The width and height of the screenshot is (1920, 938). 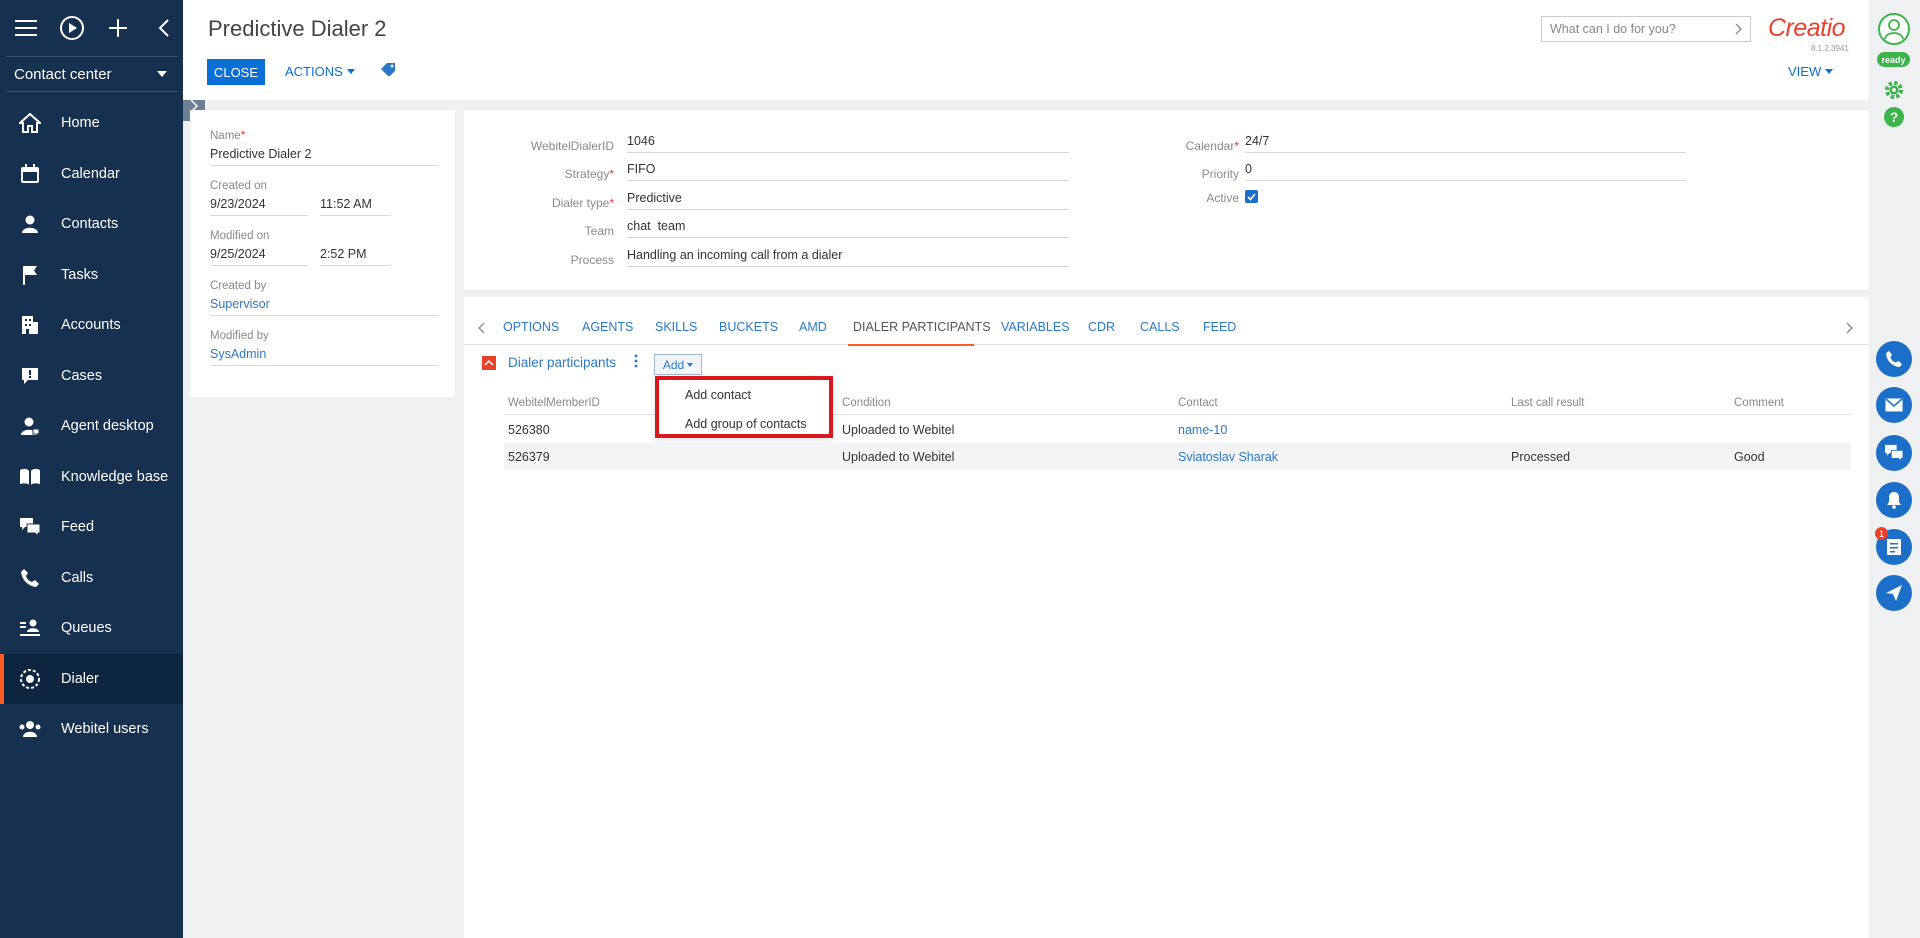 What do you see at coordinates (91, 628) in the screenshot?
I see `sidebar-item-queues: Queues` at bounding box center [91, 628].